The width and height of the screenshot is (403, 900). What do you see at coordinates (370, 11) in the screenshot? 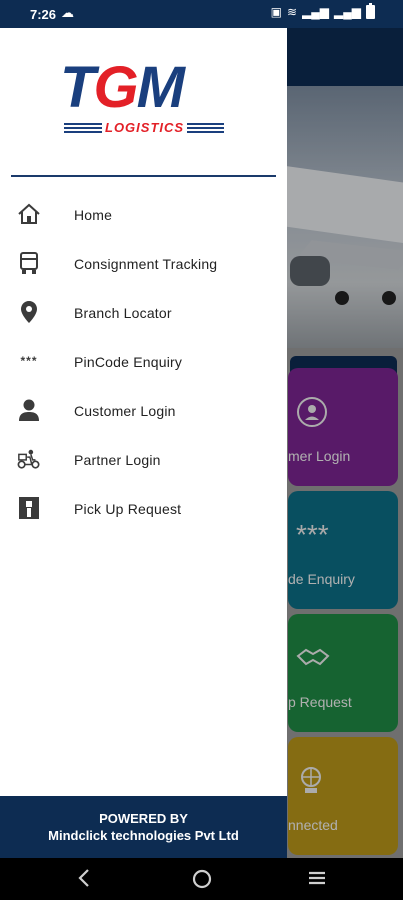
I see `battery-icon` at bounding box center [370, 11].